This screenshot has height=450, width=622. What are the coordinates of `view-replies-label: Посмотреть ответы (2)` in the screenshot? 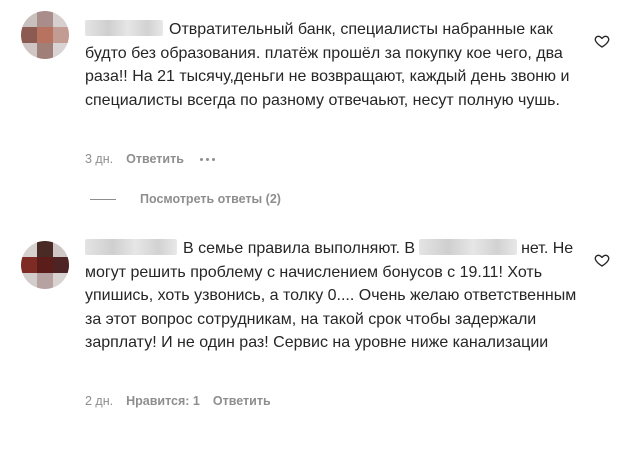 It's located at (210, 199).